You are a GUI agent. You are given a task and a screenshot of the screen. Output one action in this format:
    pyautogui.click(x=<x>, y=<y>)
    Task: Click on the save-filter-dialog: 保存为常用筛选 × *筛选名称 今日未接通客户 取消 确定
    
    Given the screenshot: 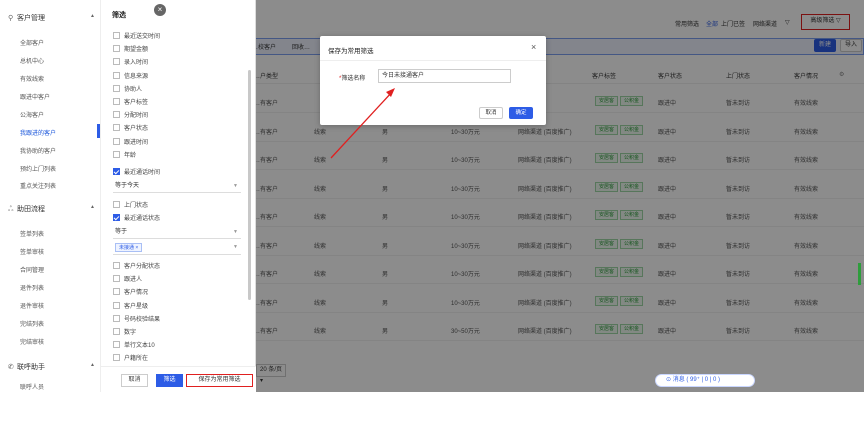 What is the action you would take?
    pyautogui.click(x=433, y=80)
    